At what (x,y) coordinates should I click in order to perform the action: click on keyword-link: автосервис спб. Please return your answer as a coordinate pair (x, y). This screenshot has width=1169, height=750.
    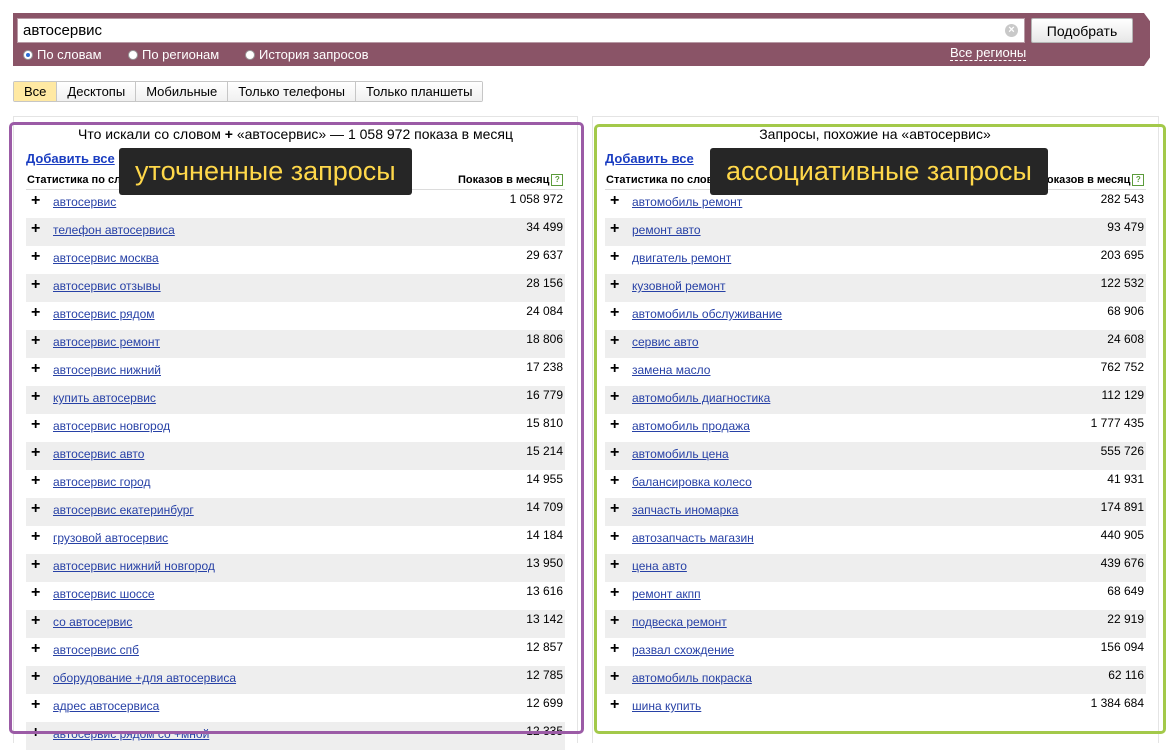
    Looking at the image, I should click on (96, 650).